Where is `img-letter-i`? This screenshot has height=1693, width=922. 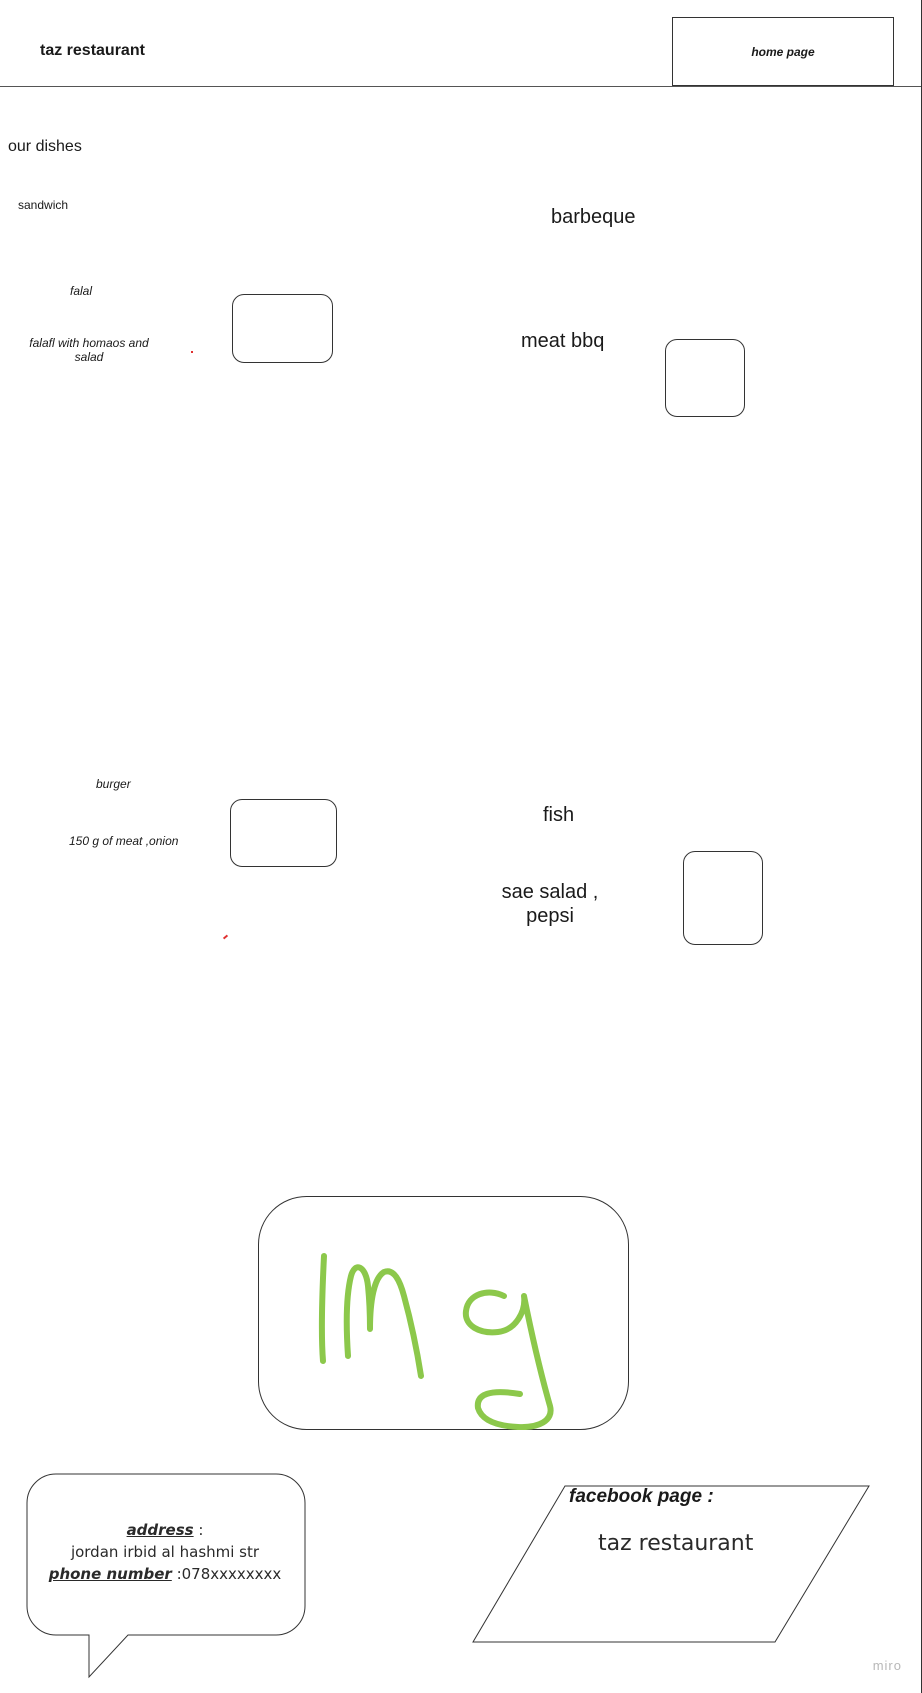 img-letter-i is located at coordinates (322, 1308).